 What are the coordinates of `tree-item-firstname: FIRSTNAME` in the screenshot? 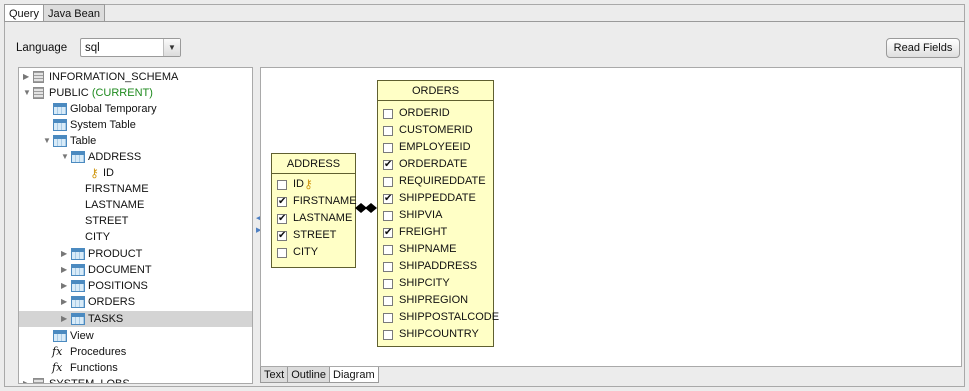 It's located at (135, 189).